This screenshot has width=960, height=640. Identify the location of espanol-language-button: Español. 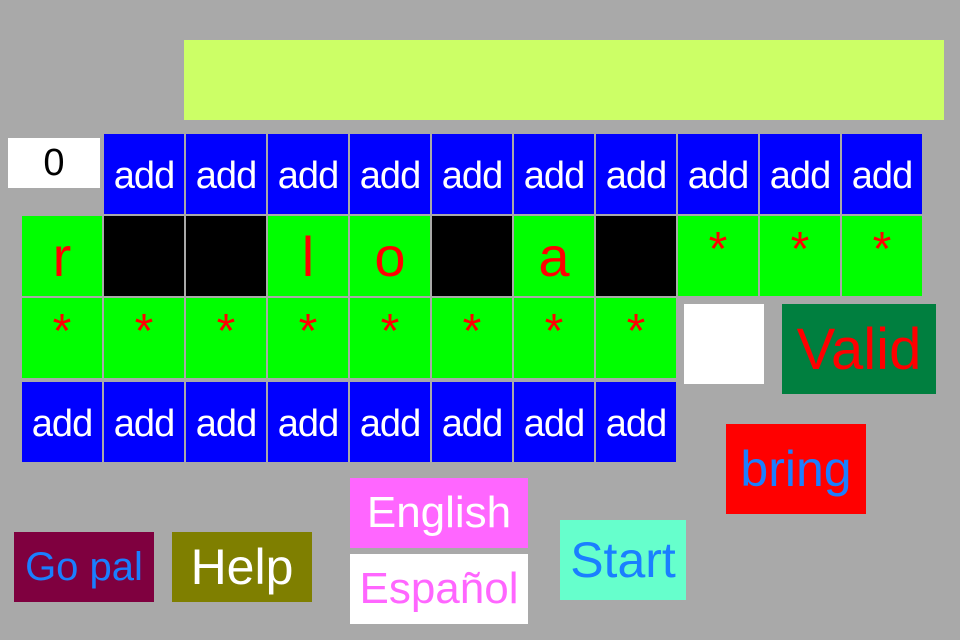
(439, 589).